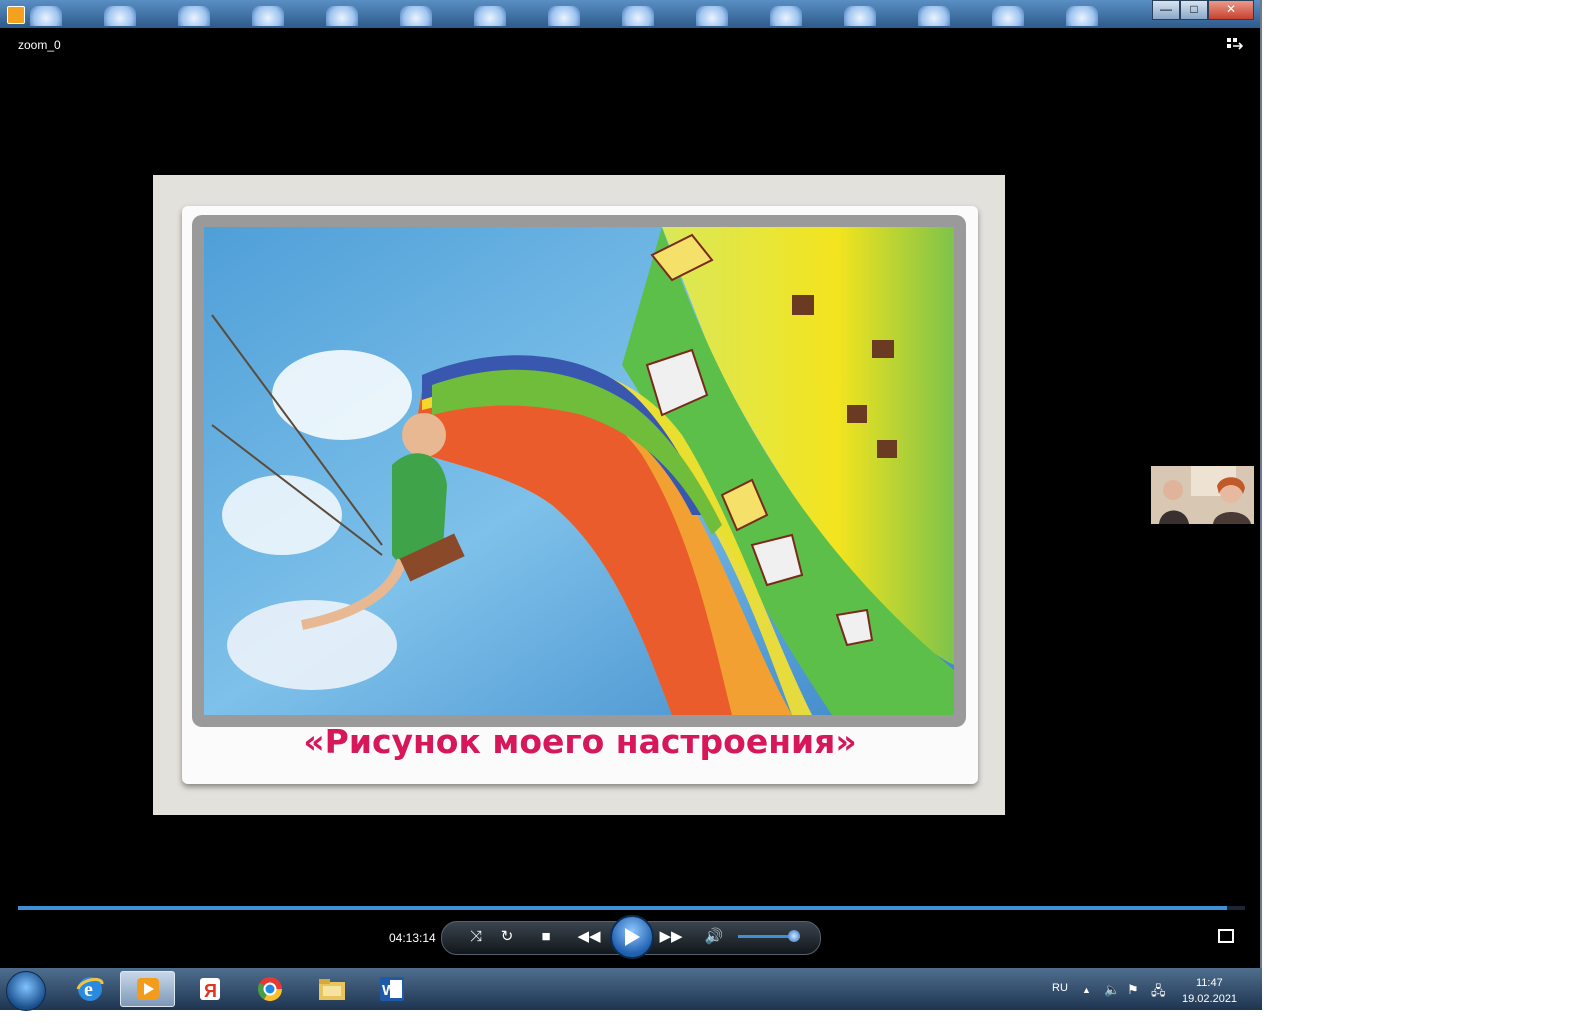  Describe the element at coordinates (1194, 10) in the screenshot. I see `maximize-button: □` at that location.